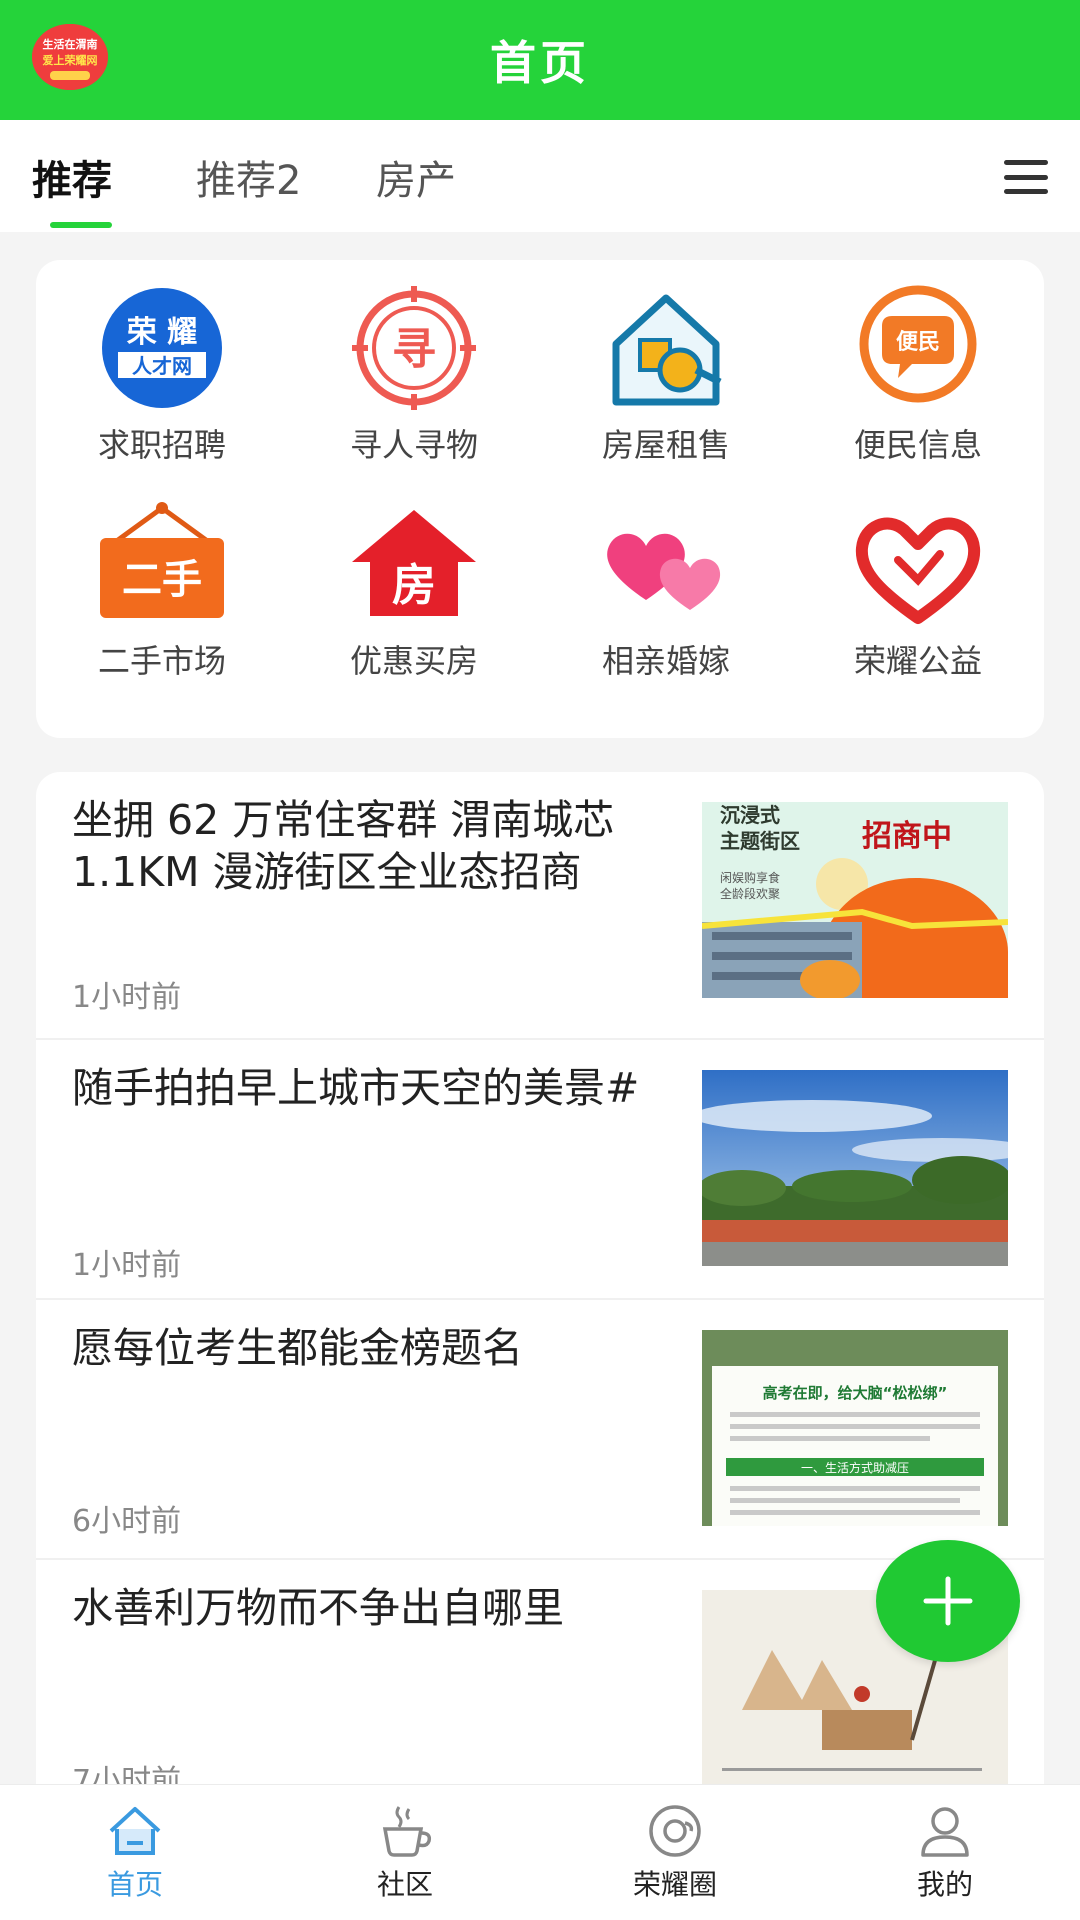 The height and width of the screenshot is (1920, 1080). I want to click on svg-text: 一、生活方式助减压, so click(855, 1467).